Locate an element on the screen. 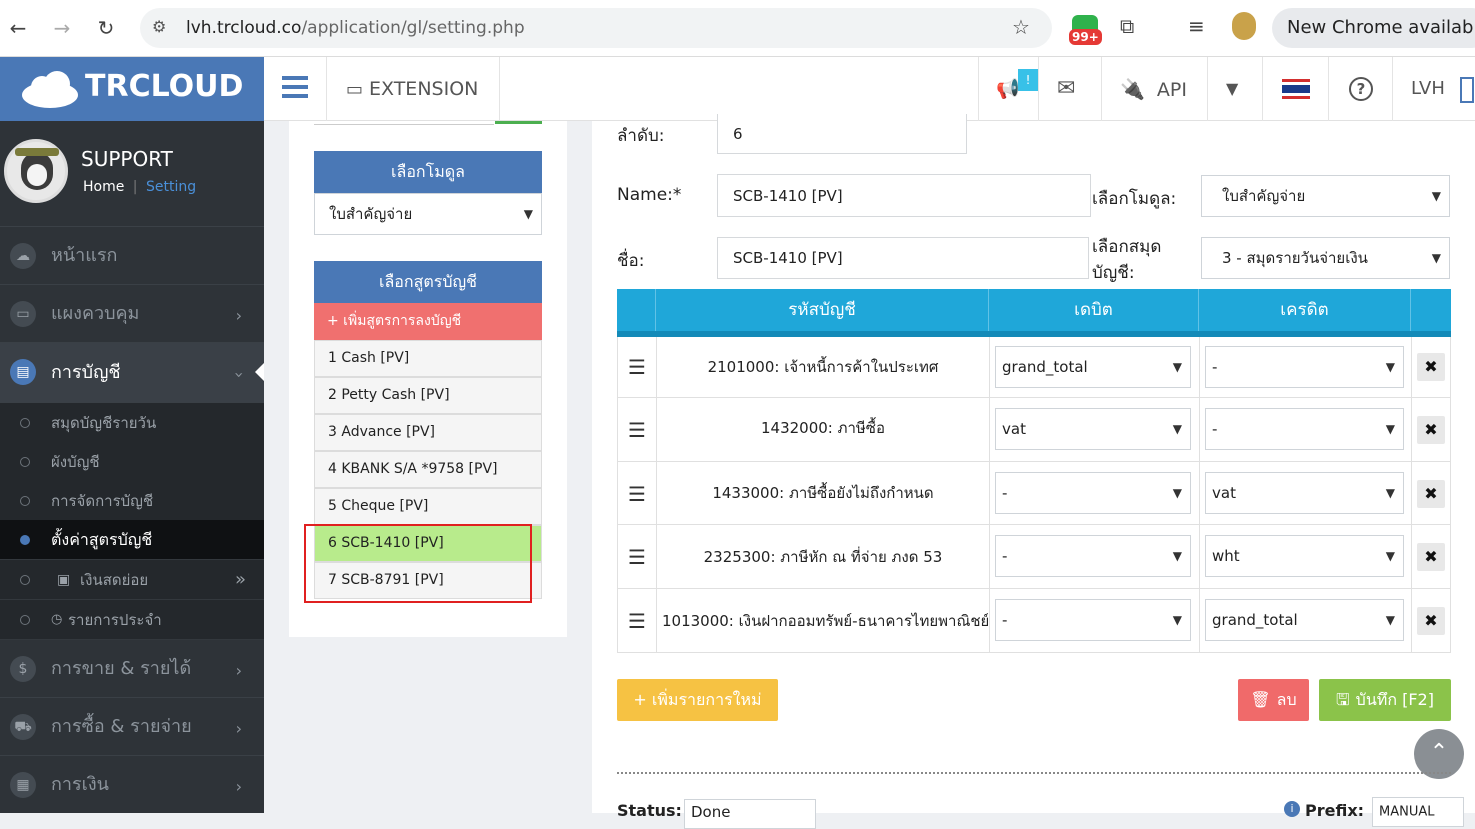 The image size is (1475, 829). status-label: Status: is located at coordinates (649, 810).